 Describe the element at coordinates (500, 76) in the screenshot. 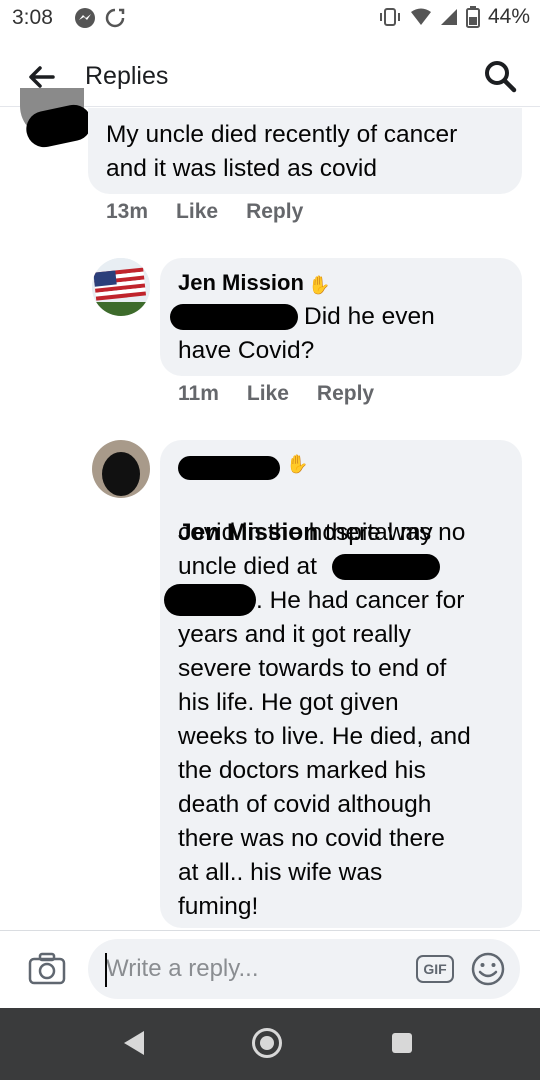

I see `search-icon` at that location.